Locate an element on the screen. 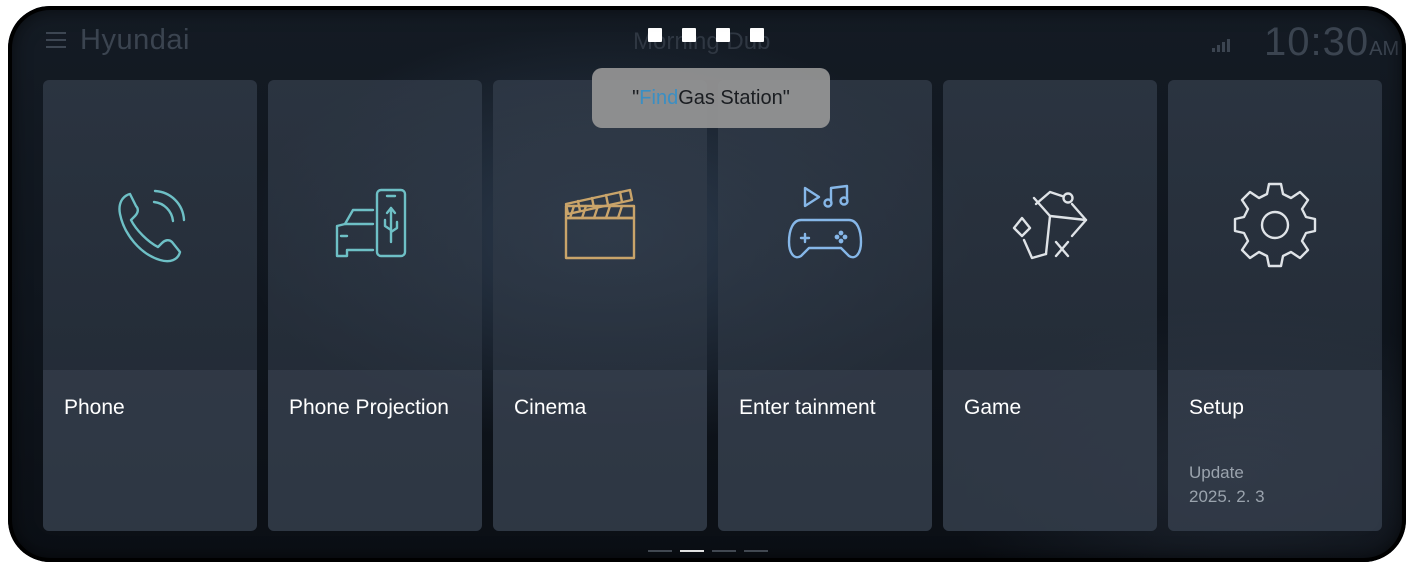 The height and width of the screenshot is (566, 1411). app-card-label: Phone is located at coordinates (94, 407).